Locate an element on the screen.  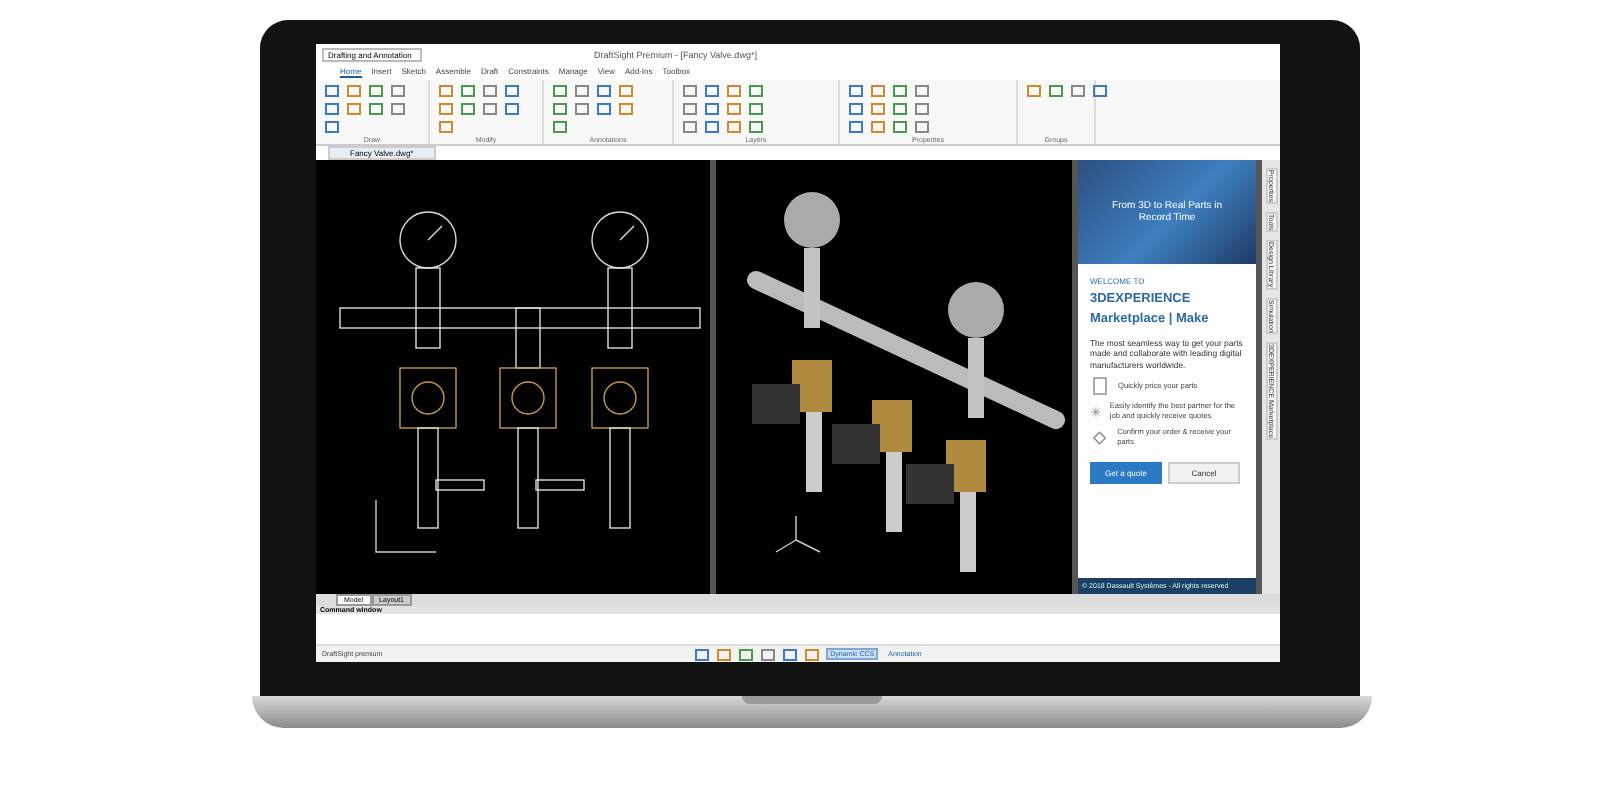
laptop-notch is located at coordinates (812, 700).